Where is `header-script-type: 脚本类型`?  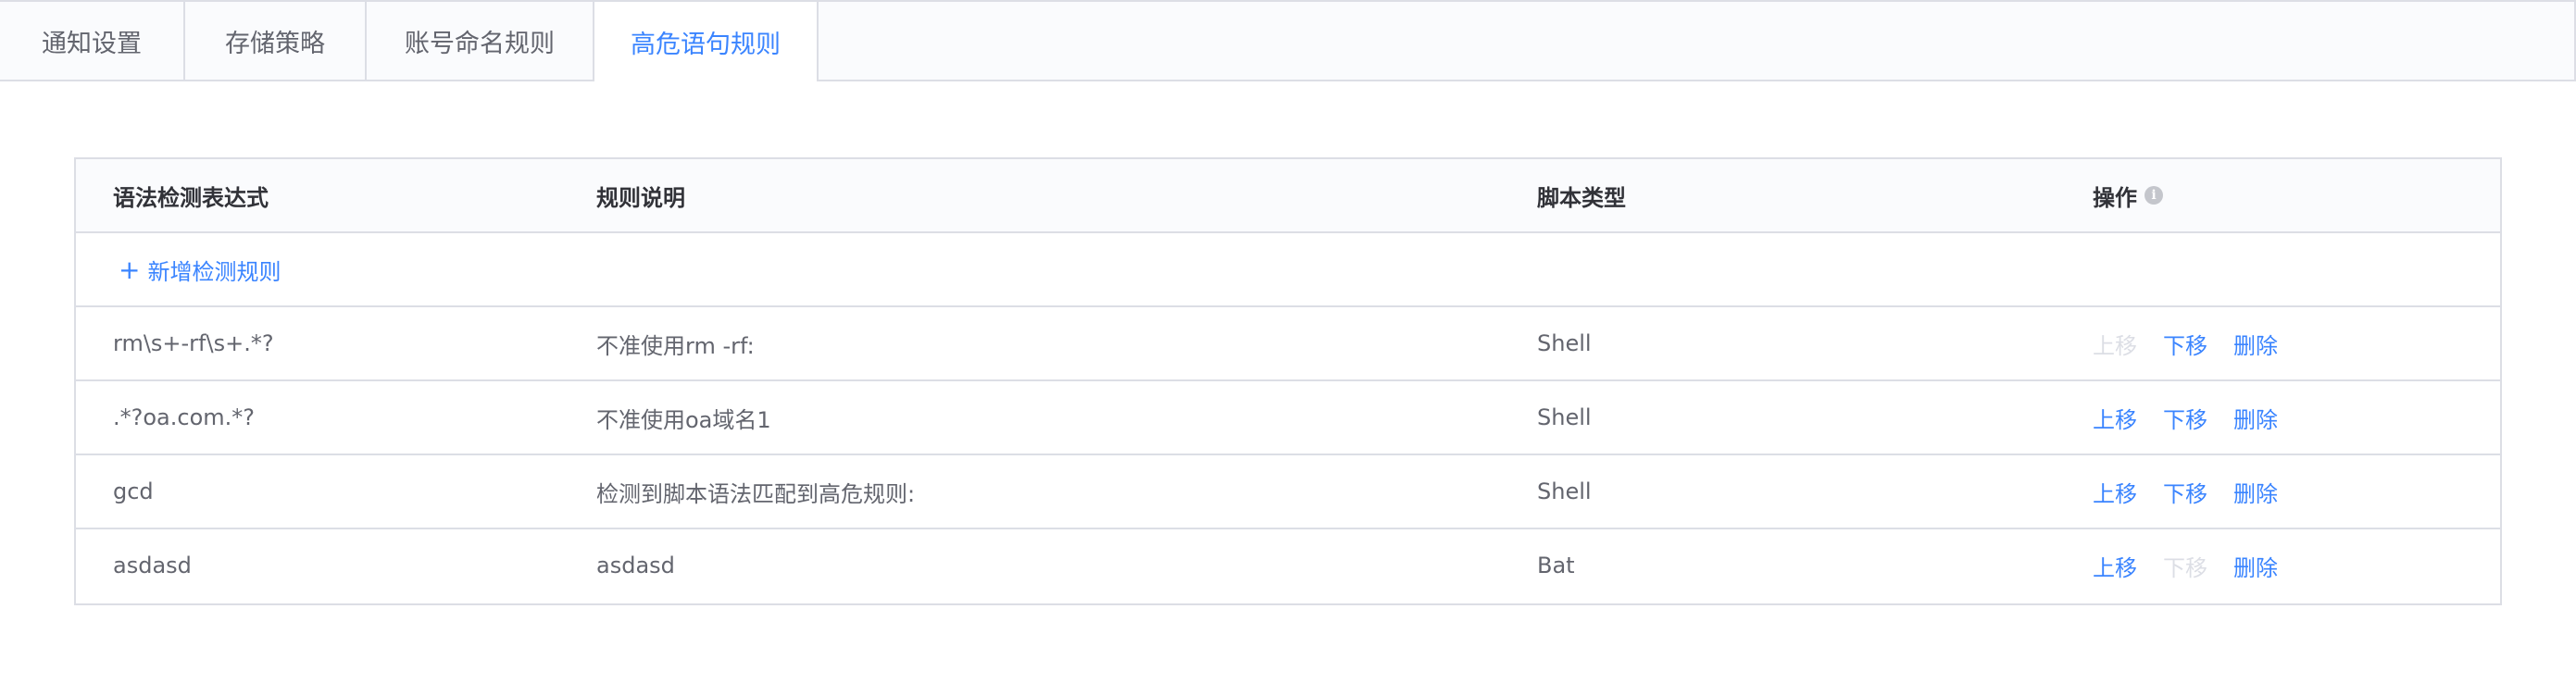
header-script-type: 脚本类型 is located at coordinates (1581, 197).